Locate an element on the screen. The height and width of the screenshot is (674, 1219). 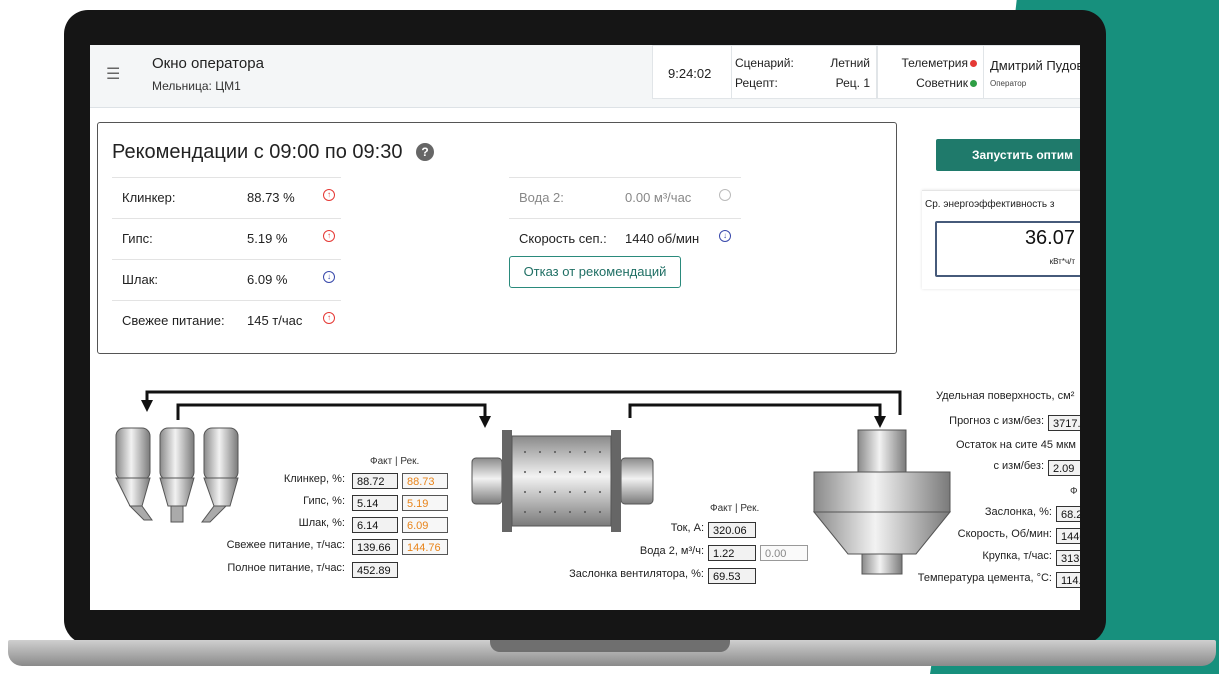
hopper-gypsum is located at coordinates (177, 475).